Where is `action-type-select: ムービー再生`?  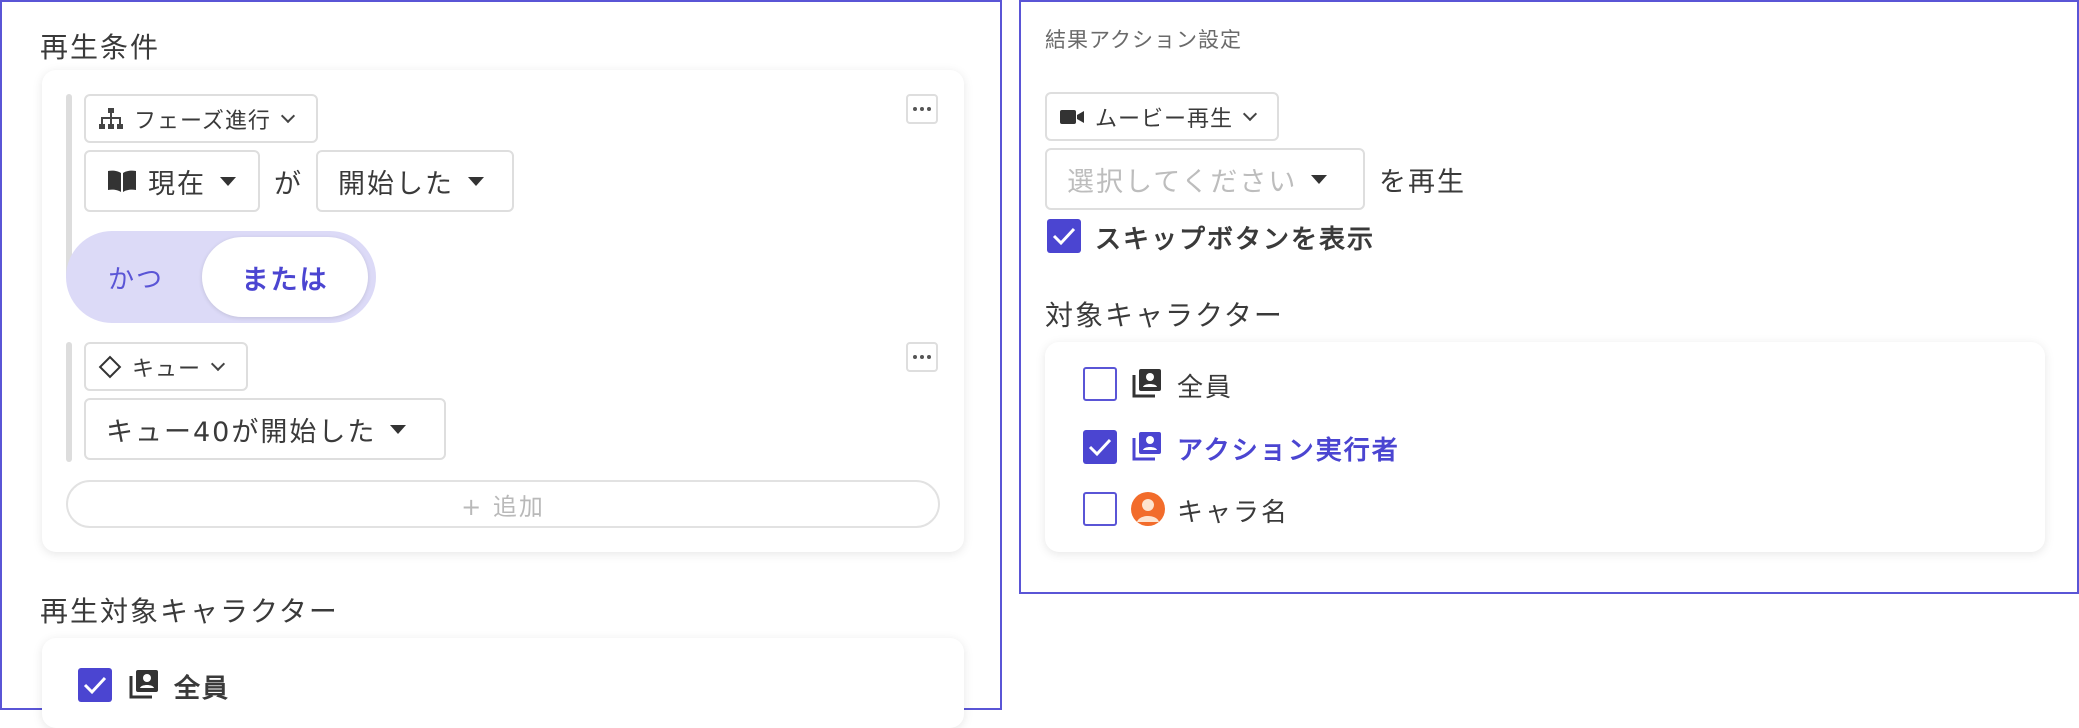
action-type-select: ムービー再生 is located at coordinates (1162, 116).